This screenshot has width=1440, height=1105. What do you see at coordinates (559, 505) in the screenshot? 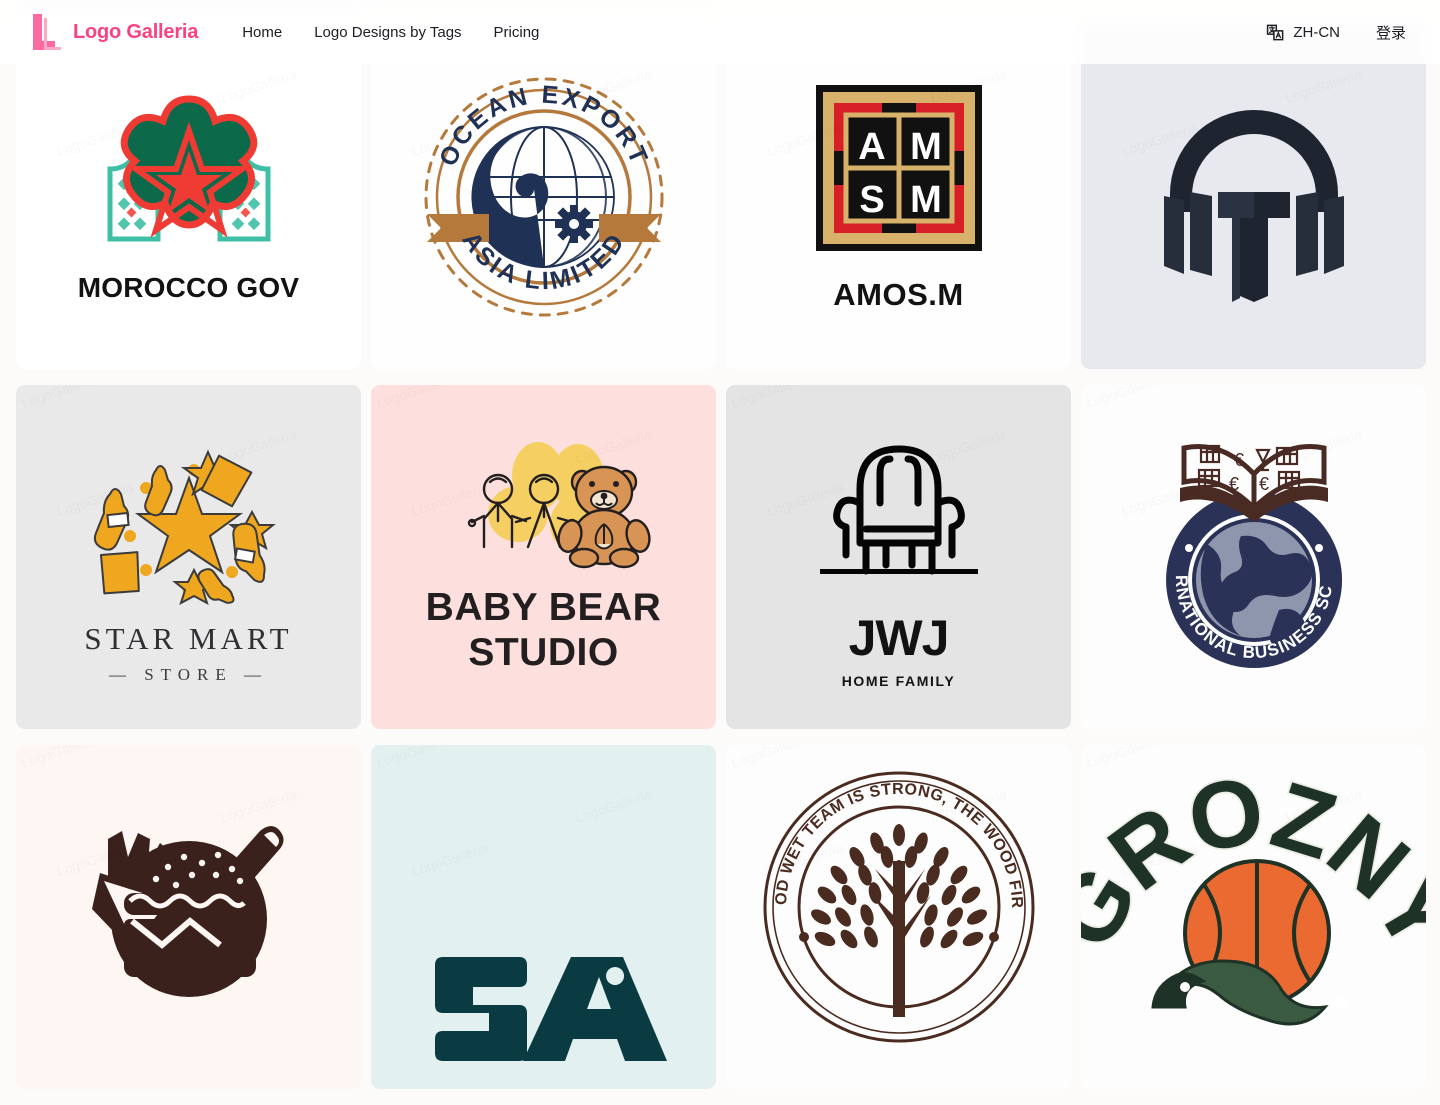
I see `baby-bear-mark-icon` at bounding box center [559, 505].